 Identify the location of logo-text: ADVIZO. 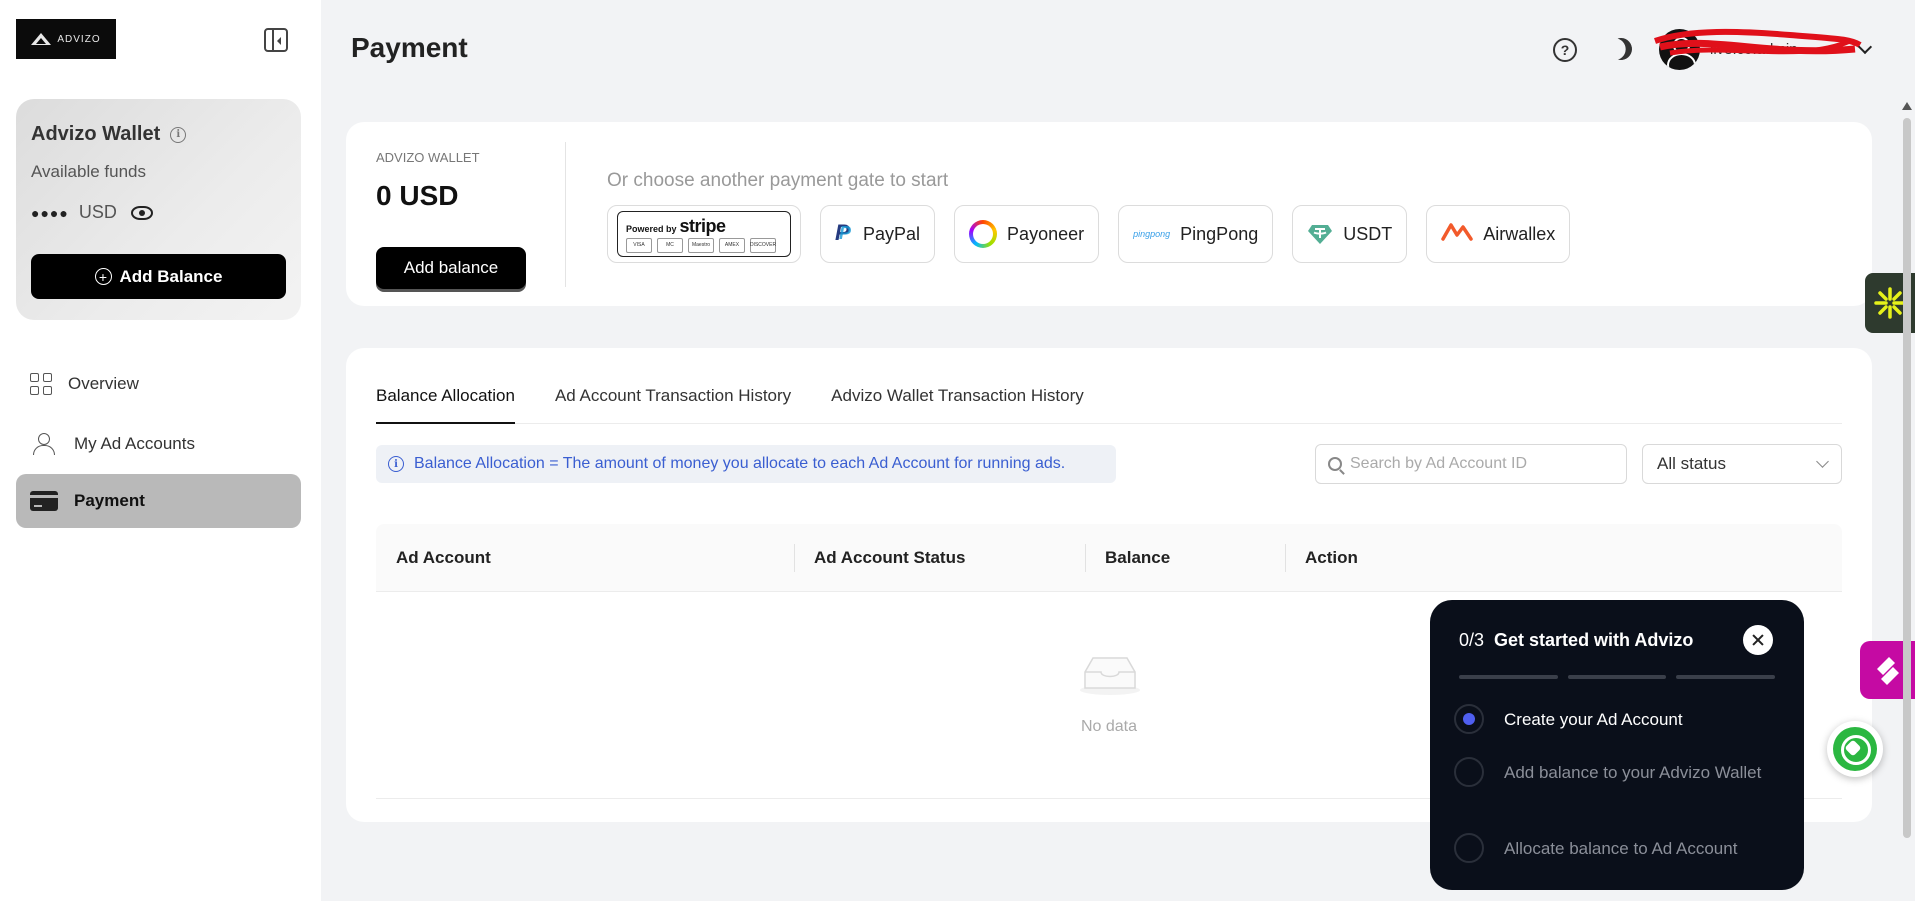
(79, 39).